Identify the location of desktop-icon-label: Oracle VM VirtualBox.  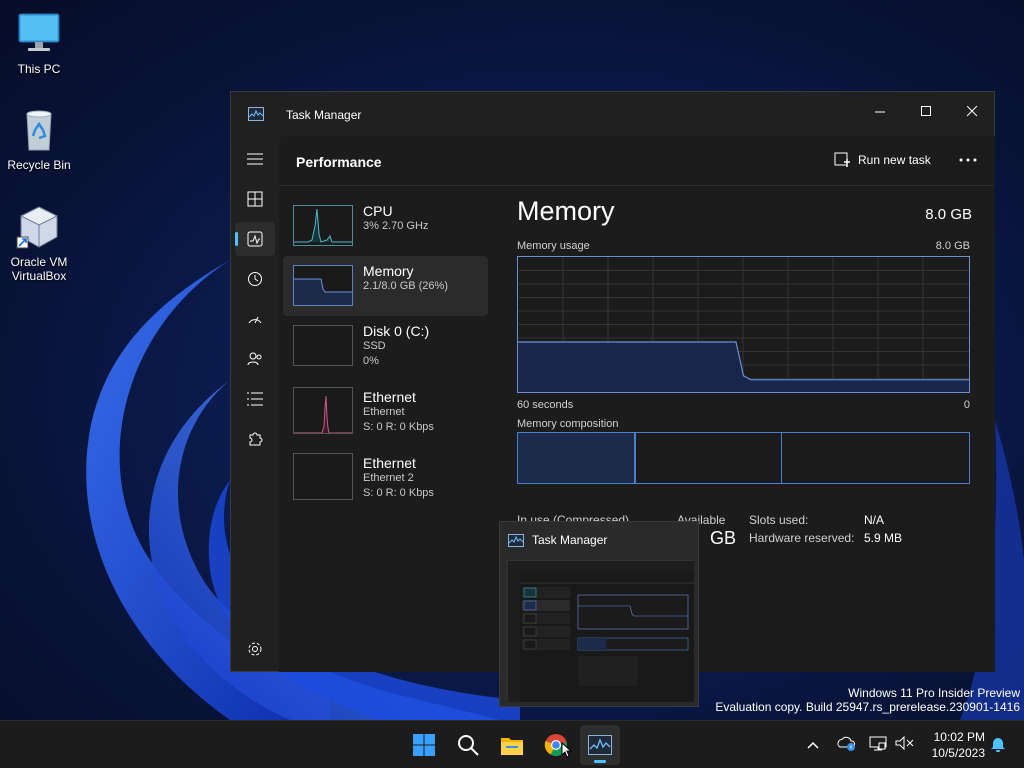
(39, 269).